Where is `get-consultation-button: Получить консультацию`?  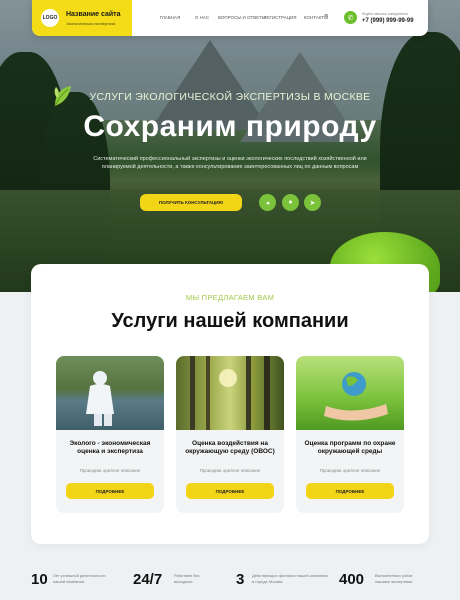
get-consultation-button: Получить консультацию is located at coordinates (191, 202).